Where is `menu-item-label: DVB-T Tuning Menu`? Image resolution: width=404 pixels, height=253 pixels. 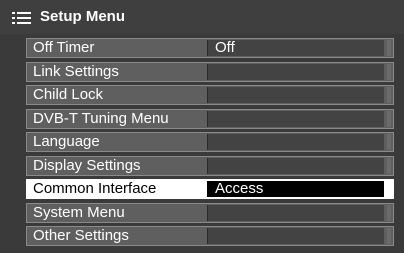
menu-item-label: DVB-T Tuning Menu is located at coordinates (101, 118).